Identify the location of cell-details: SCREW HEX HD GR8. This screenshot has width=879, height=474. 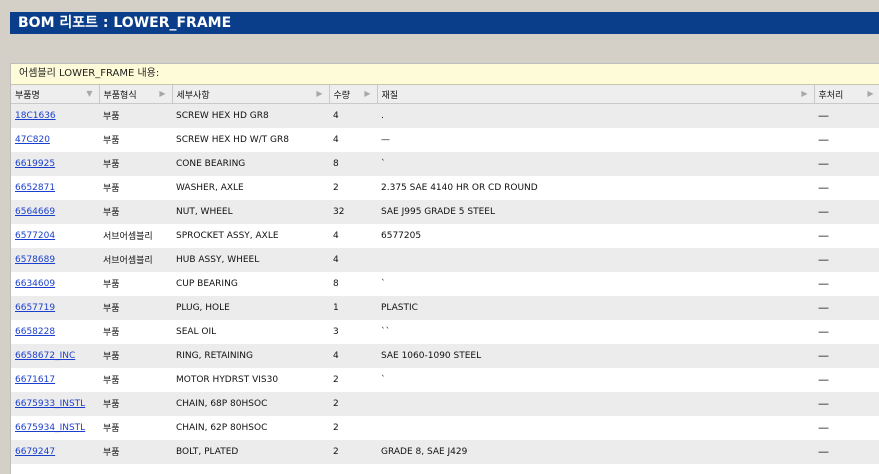
(222, 115).